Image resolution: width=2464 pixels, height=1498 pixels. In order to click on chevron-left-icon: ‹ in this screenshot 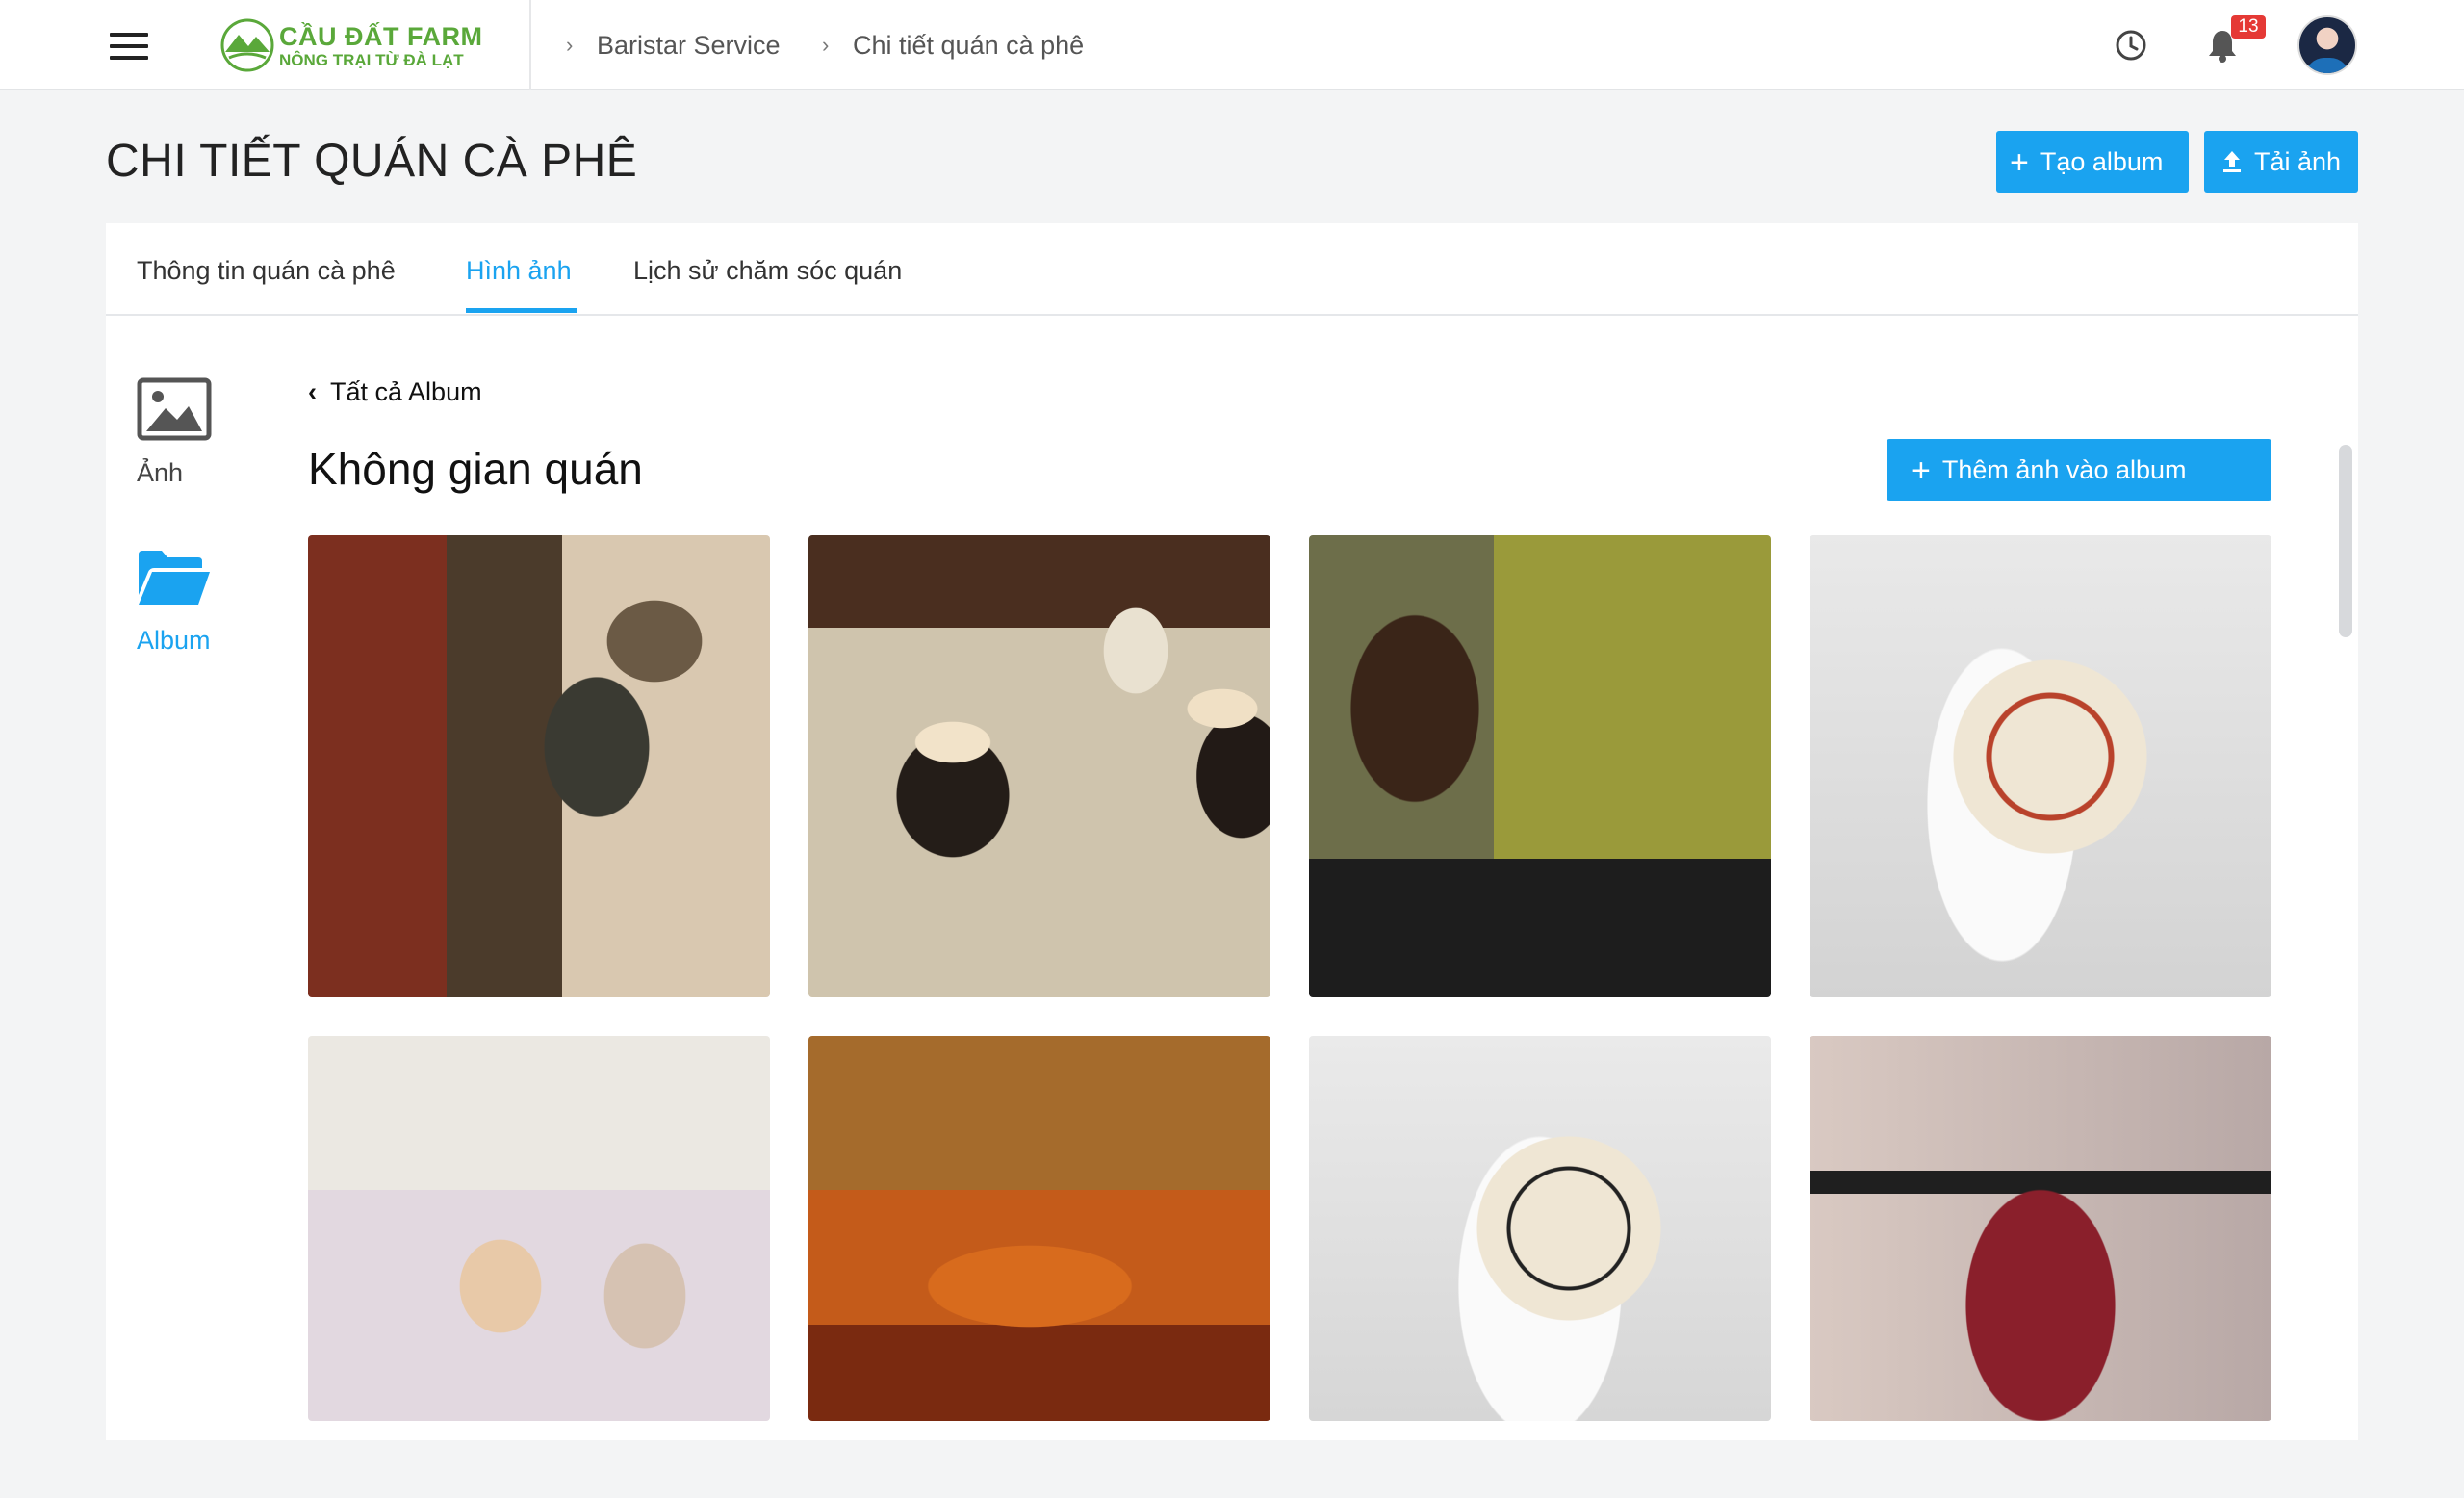, I will do `click(312, 391)`.